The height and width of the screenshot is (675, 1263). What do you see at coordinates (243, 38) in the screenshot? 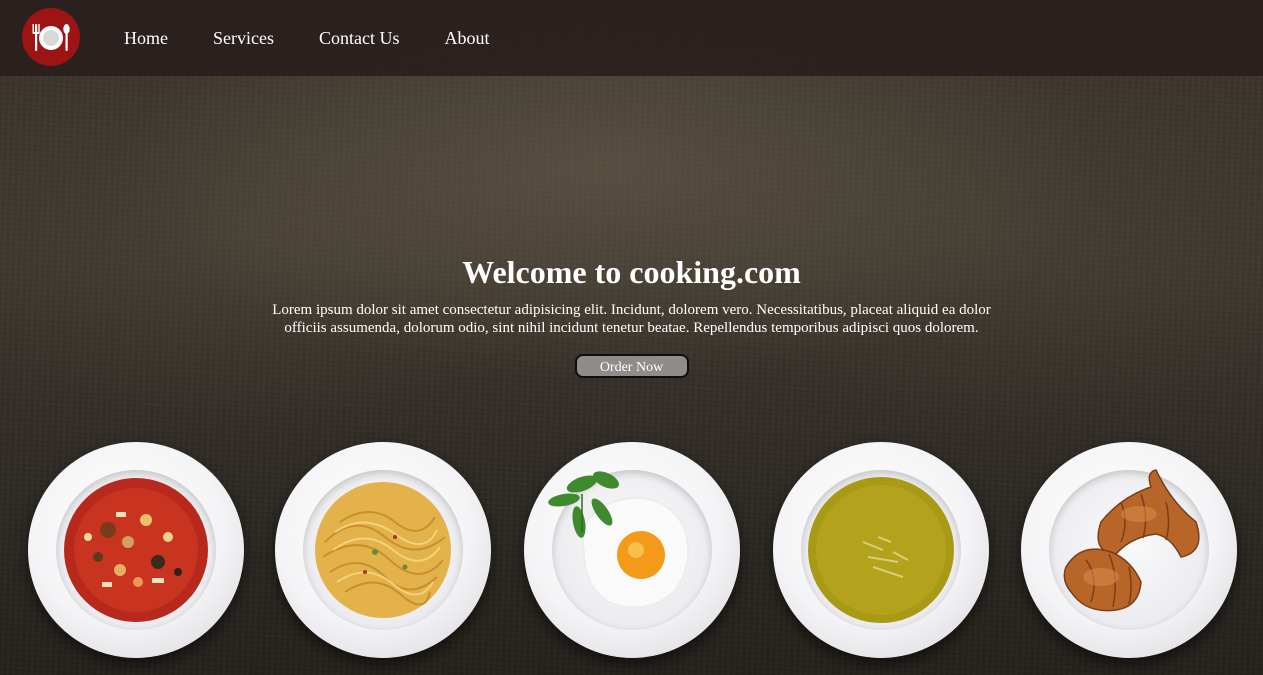
I see `nav-services-link: Services` at bounding box center [243, 38].